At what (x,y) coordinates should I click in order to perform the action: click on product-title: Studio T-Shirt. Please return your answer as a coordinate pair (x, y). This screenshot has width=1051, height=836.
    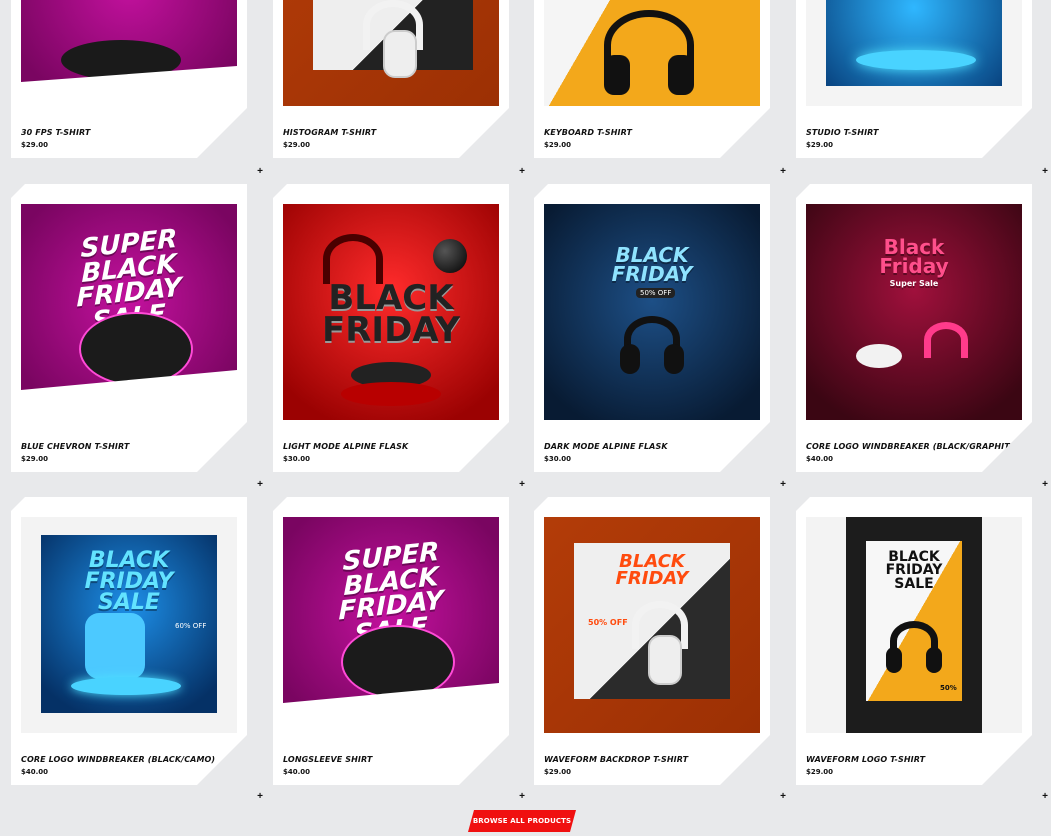
    Looking at the image, I should click on (842, 132).